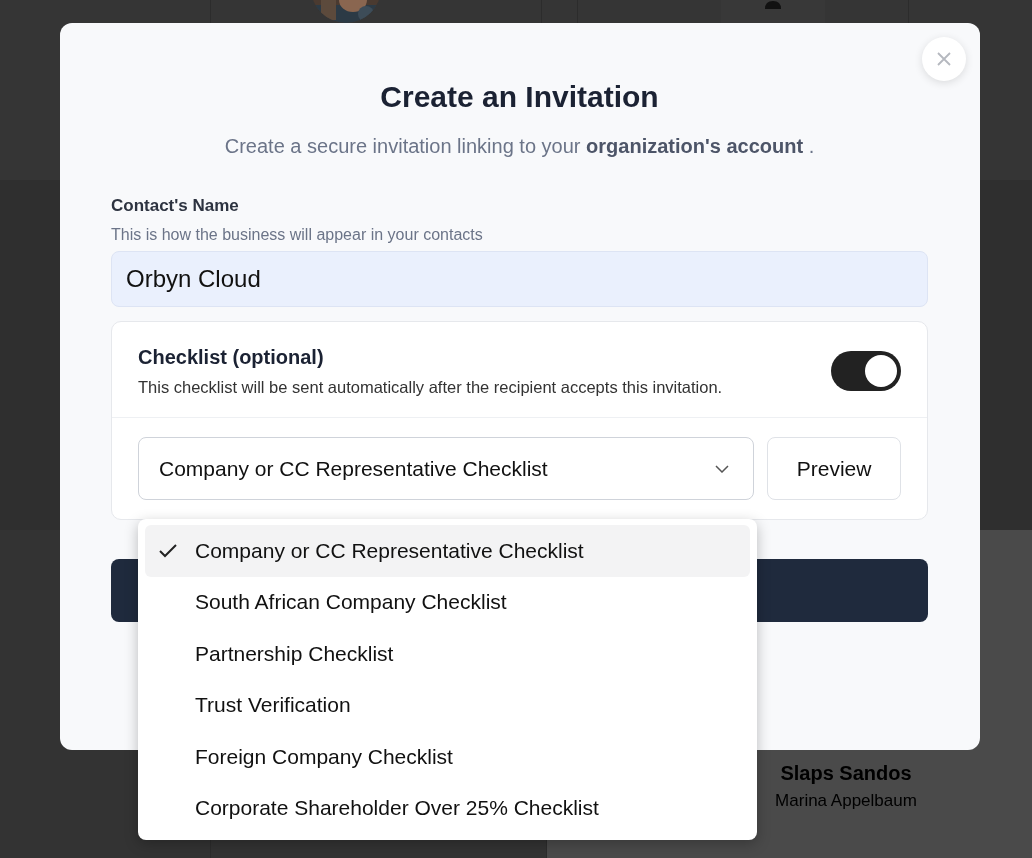 This screenshot has height=858, width=1032. Describe the element at coordinates (168, 550) in the screenshot. I see `check-icon` at that location.